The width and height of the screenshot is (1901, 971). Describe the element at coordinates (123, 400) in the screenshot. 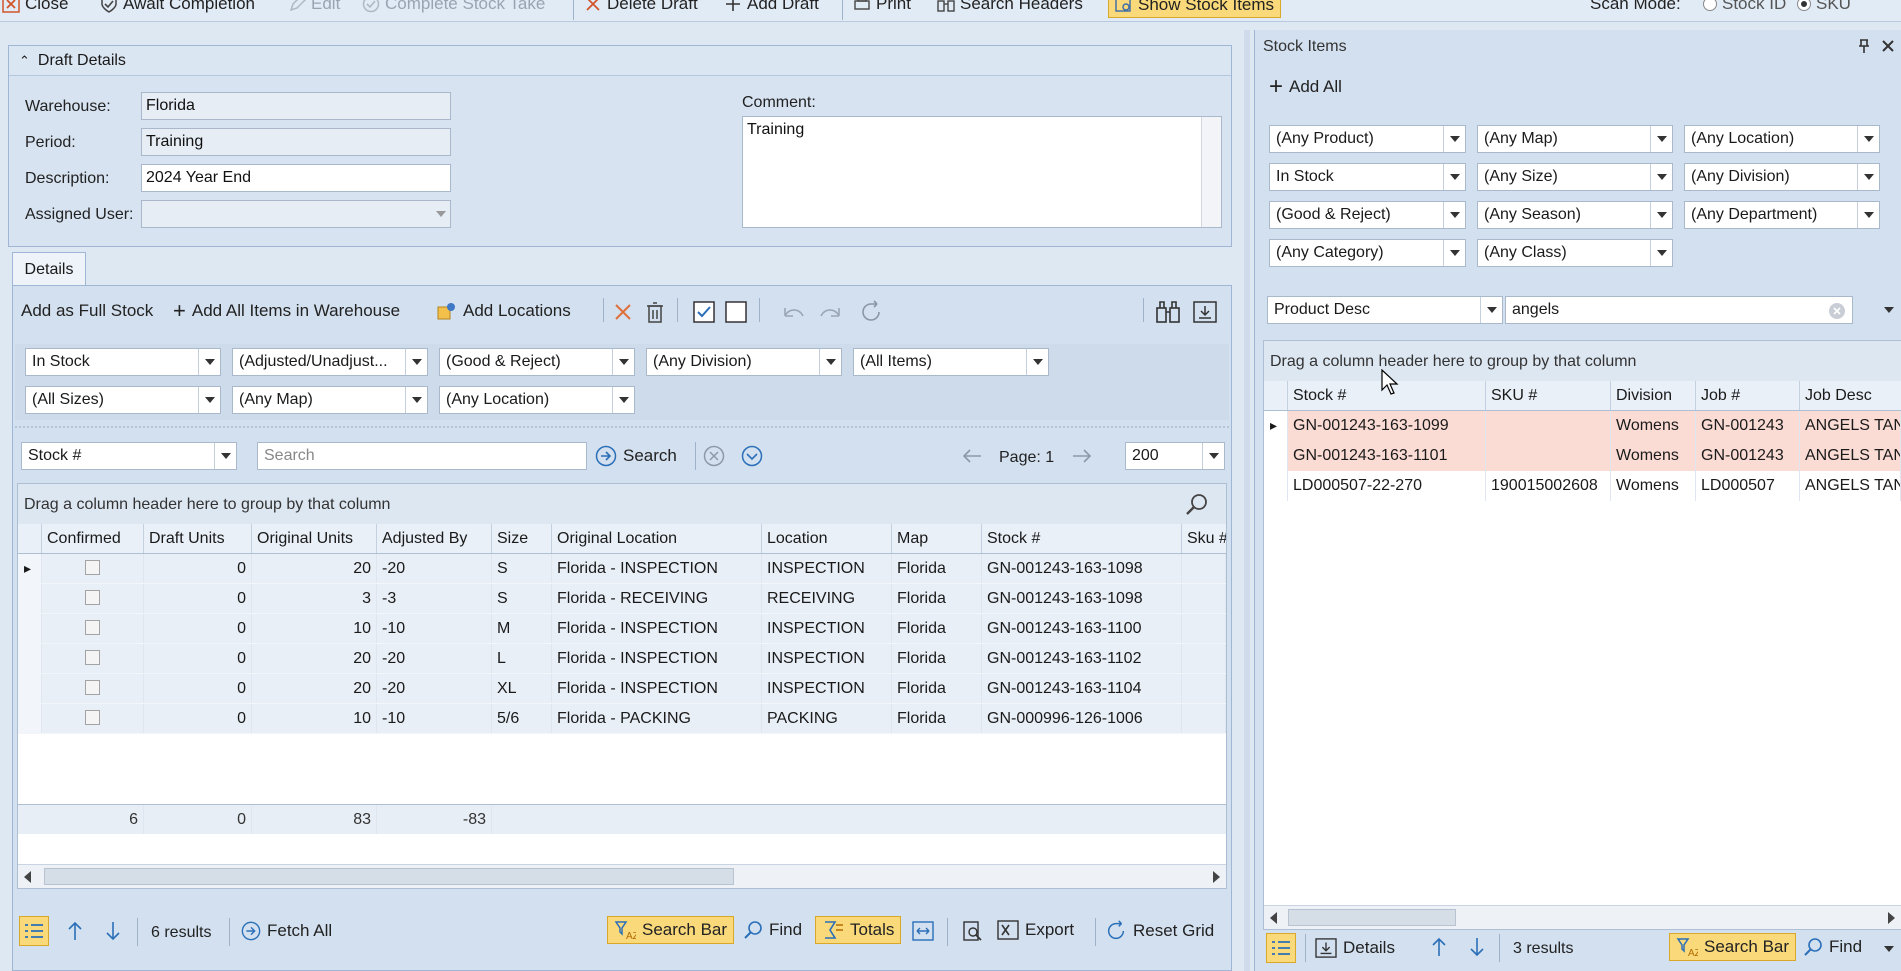

I see `filter-sizes: (All Sizes)` at that location.